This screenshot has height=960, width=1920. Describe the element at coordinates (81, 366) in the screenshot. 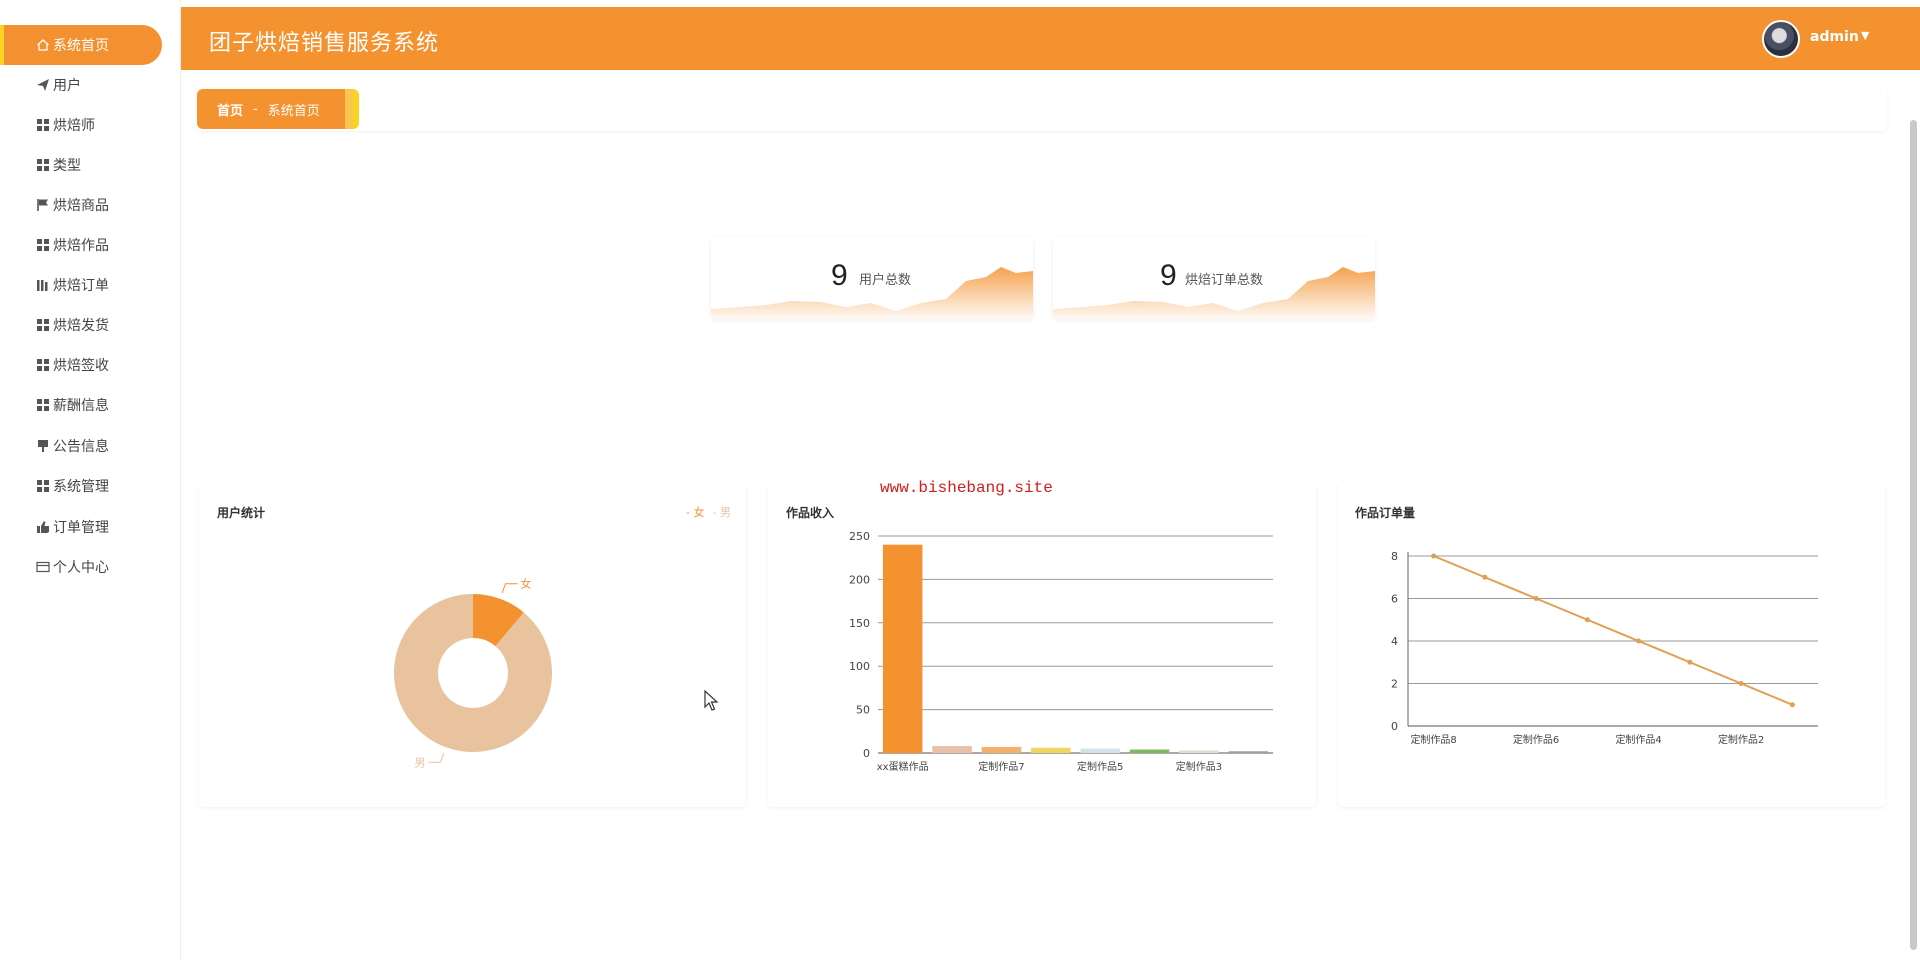

I see `sidebar-item-label: 烘焙签收` at that location.